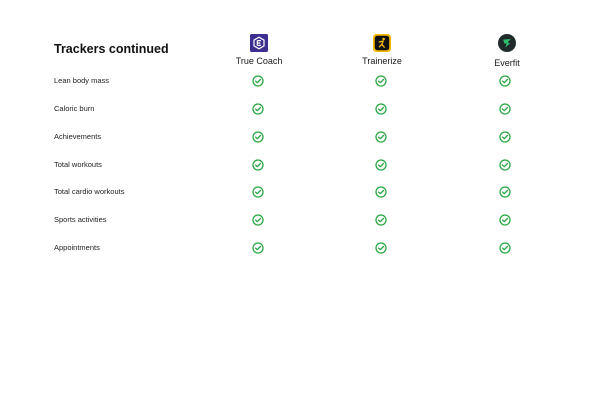  I want to click on feature-label: Lean body mass, so click(82, 80).